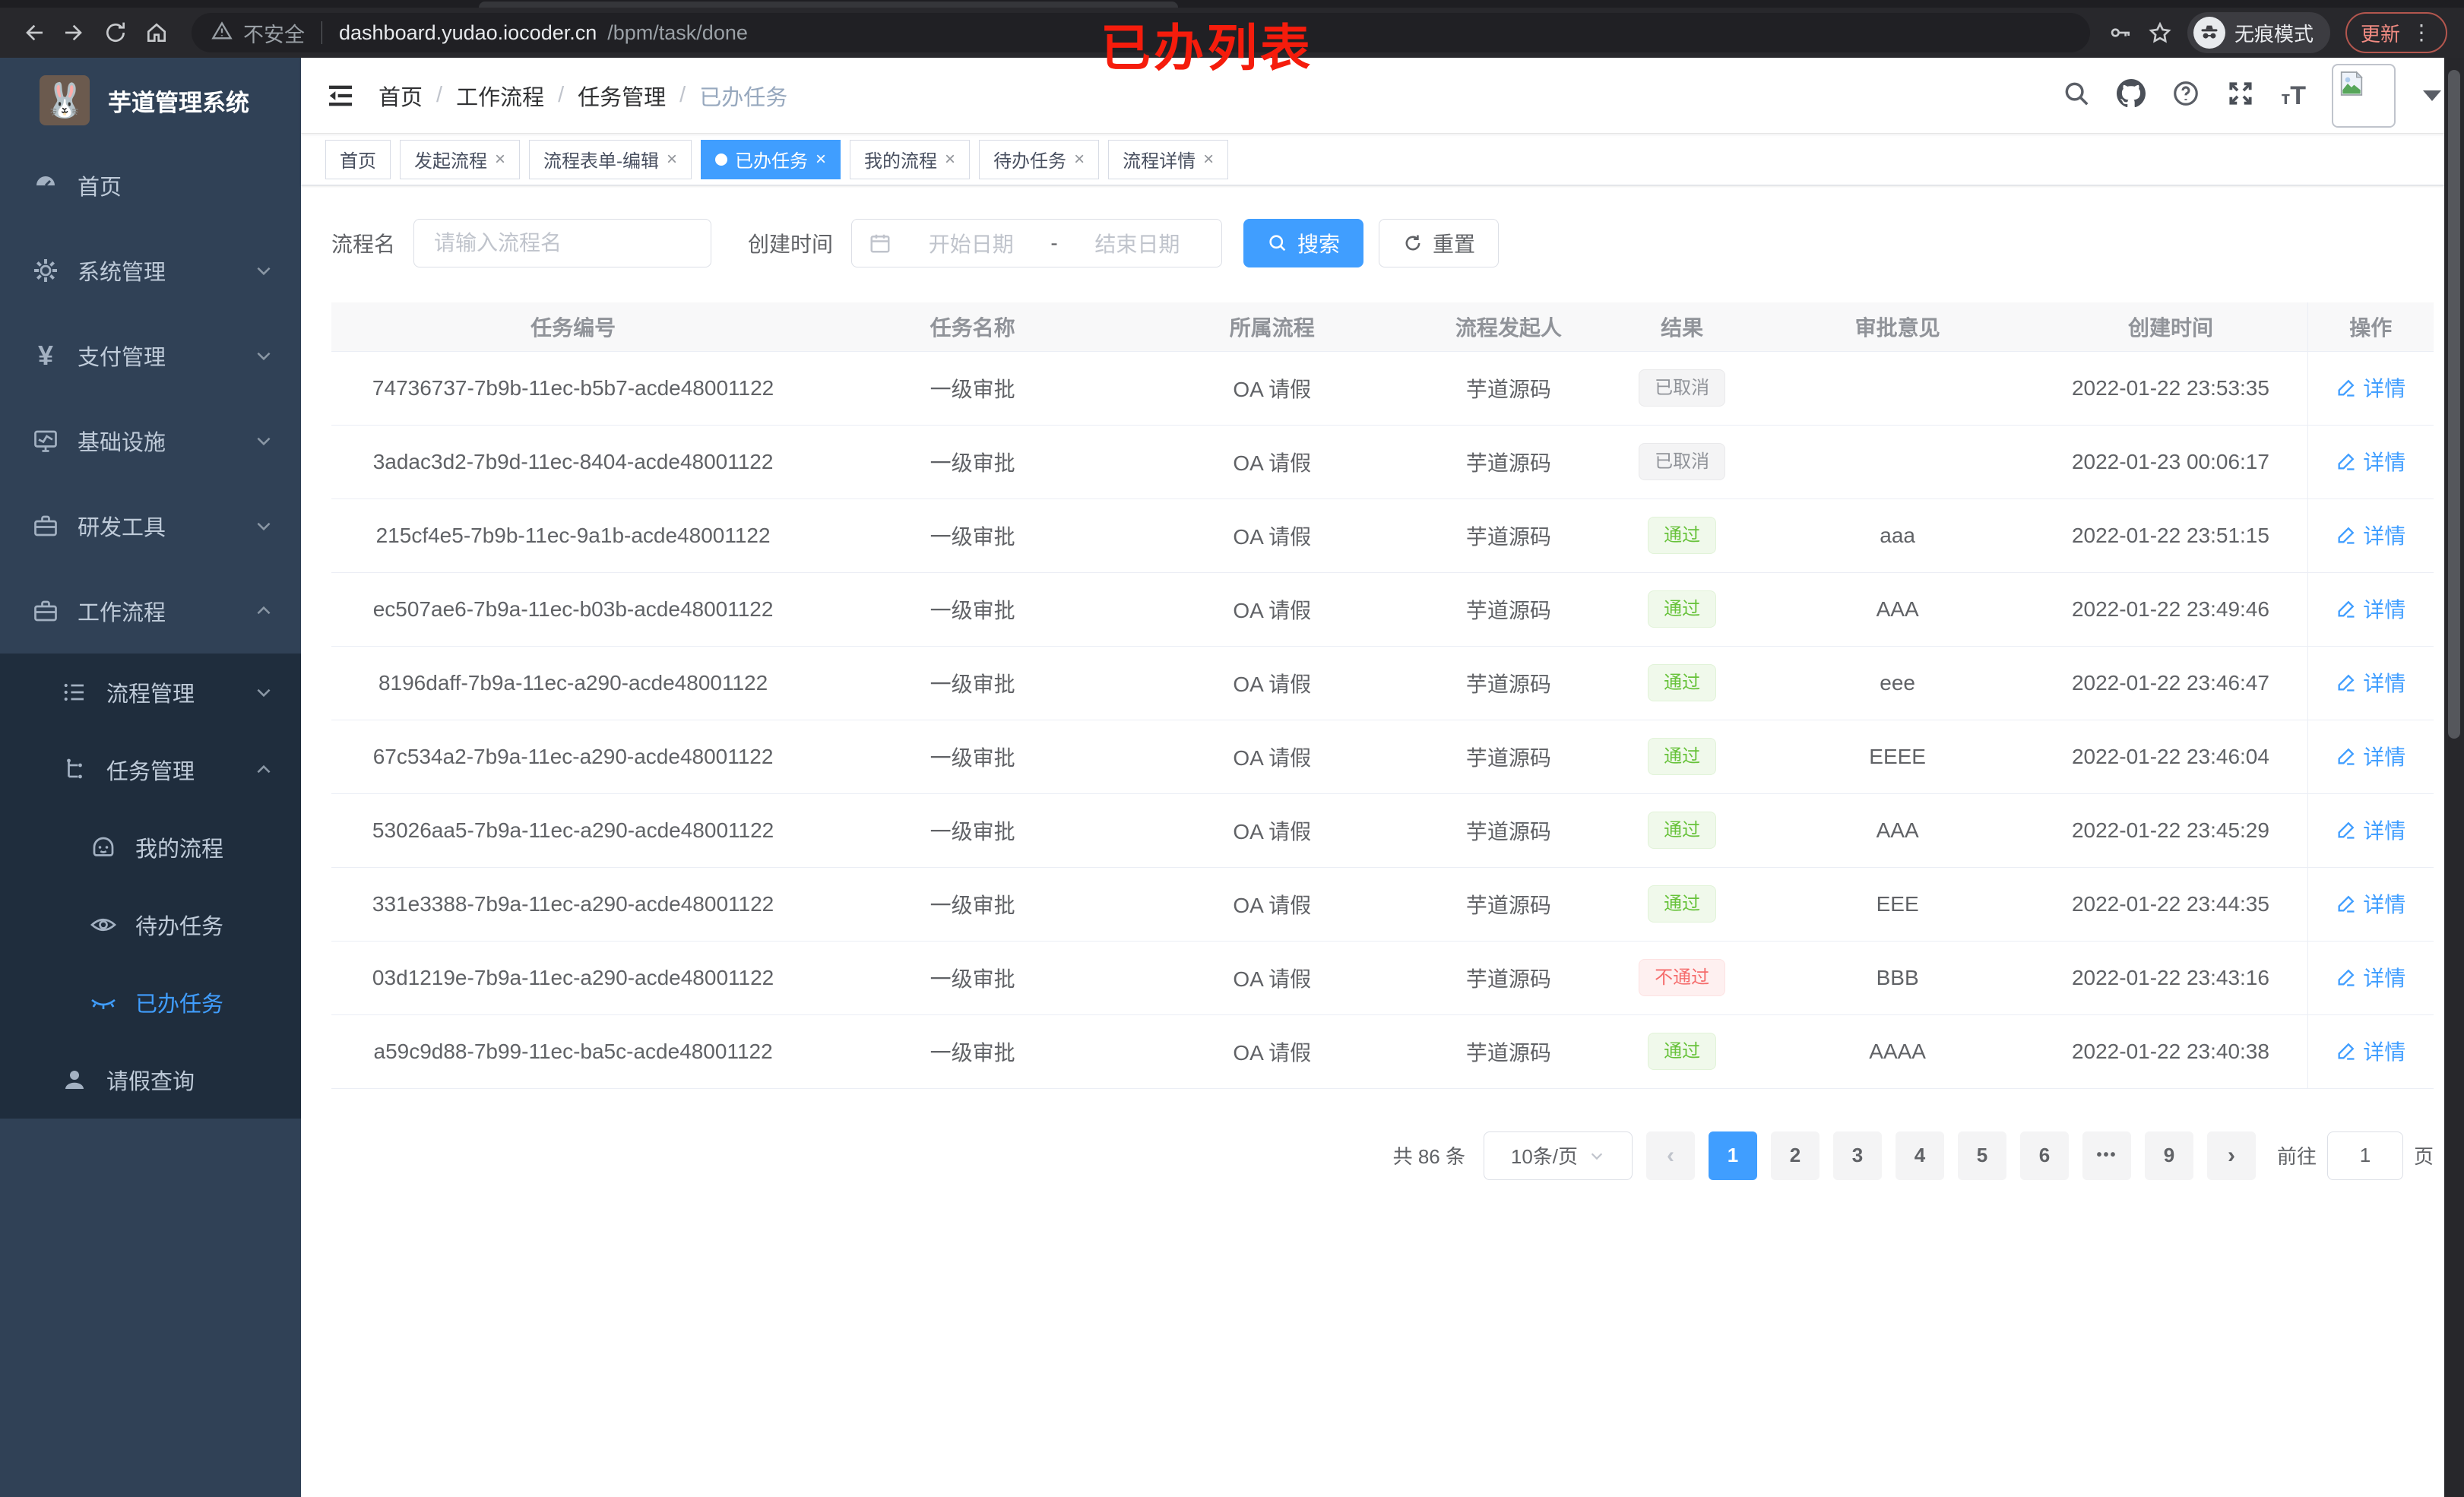 The image size is (2464, 1497). Describe the element at coordinates (1682, 683) in the screenshot. I see `cell-result: 通过` at that location.